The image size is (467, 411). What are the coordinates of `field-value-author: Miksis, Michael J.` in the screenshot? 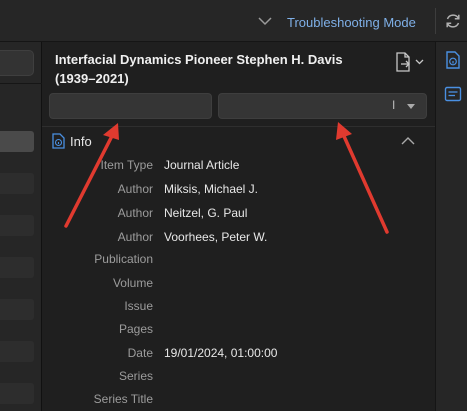 It's located at (211, 189).